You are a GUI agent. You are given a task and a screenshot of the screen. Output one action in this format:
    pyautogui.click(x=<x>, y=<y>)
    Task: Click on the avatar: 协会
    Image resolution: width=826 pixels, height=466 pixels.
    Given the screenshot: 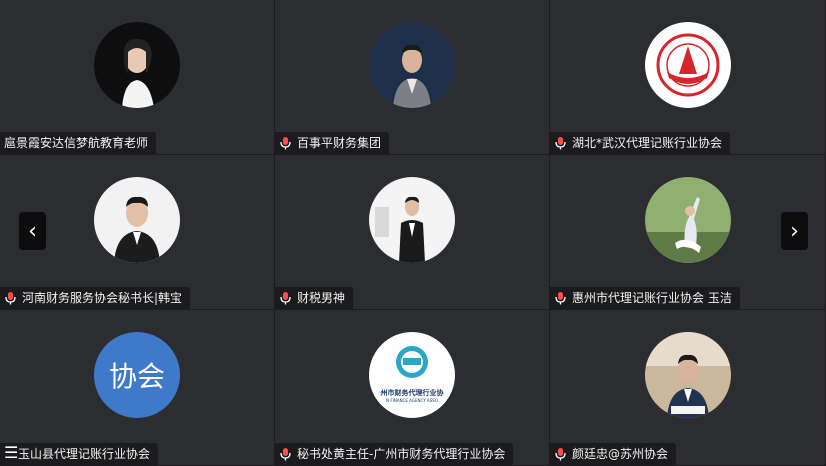 What is the action you would take?
    pyautogui.click(x=137, y=375)
    